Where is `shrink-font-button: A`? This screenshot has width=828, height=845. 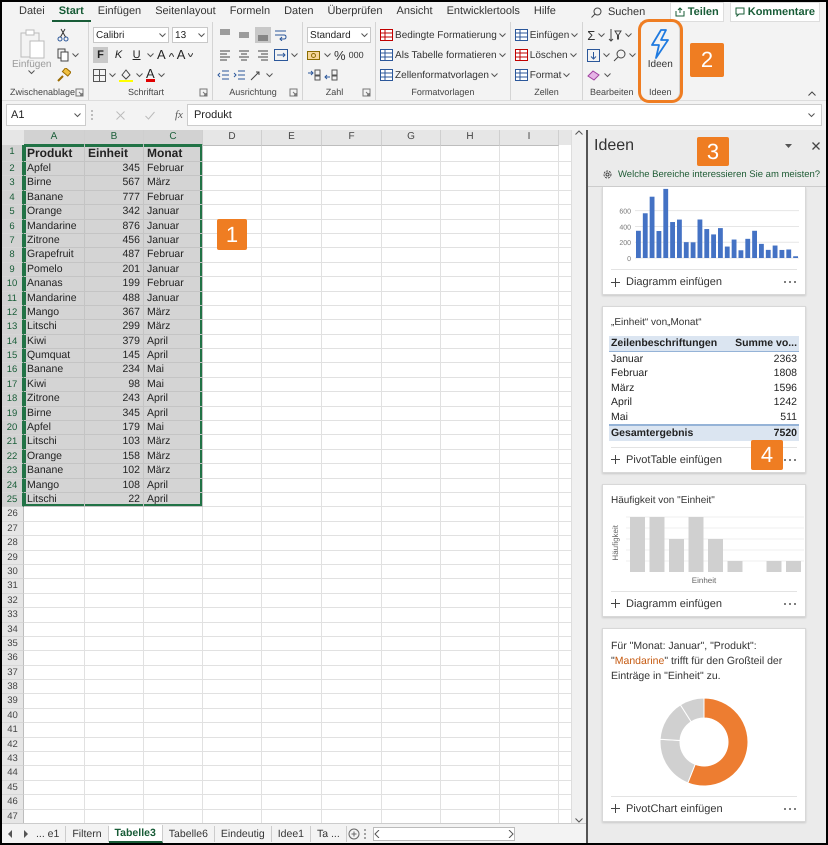 shrink-font-button: A is located at coordinates (181, 55).